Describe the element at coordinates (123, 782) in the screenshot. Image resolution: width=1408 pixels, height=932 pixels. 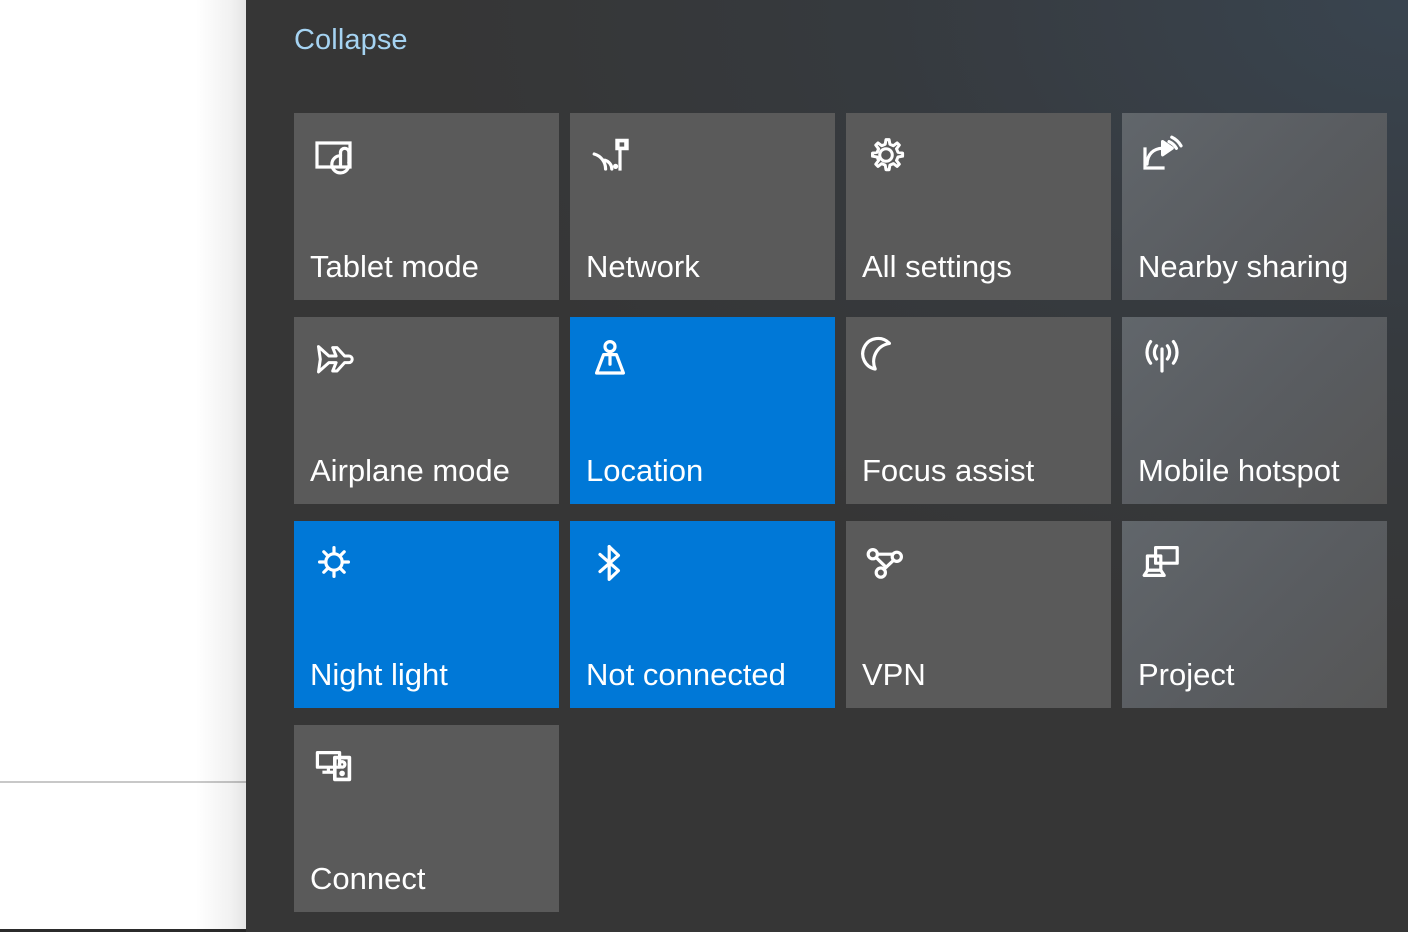
I see `horizontal-divider` at that location.